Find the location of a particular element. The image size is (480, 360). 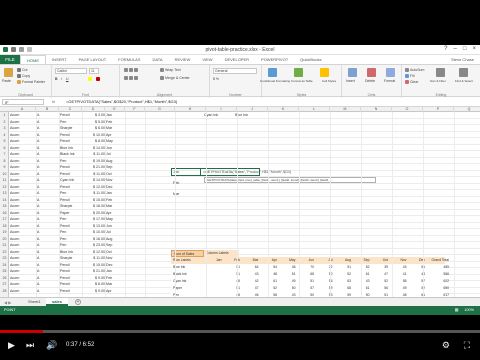

tab-view: VIEW is located at coordinates (207, 59).